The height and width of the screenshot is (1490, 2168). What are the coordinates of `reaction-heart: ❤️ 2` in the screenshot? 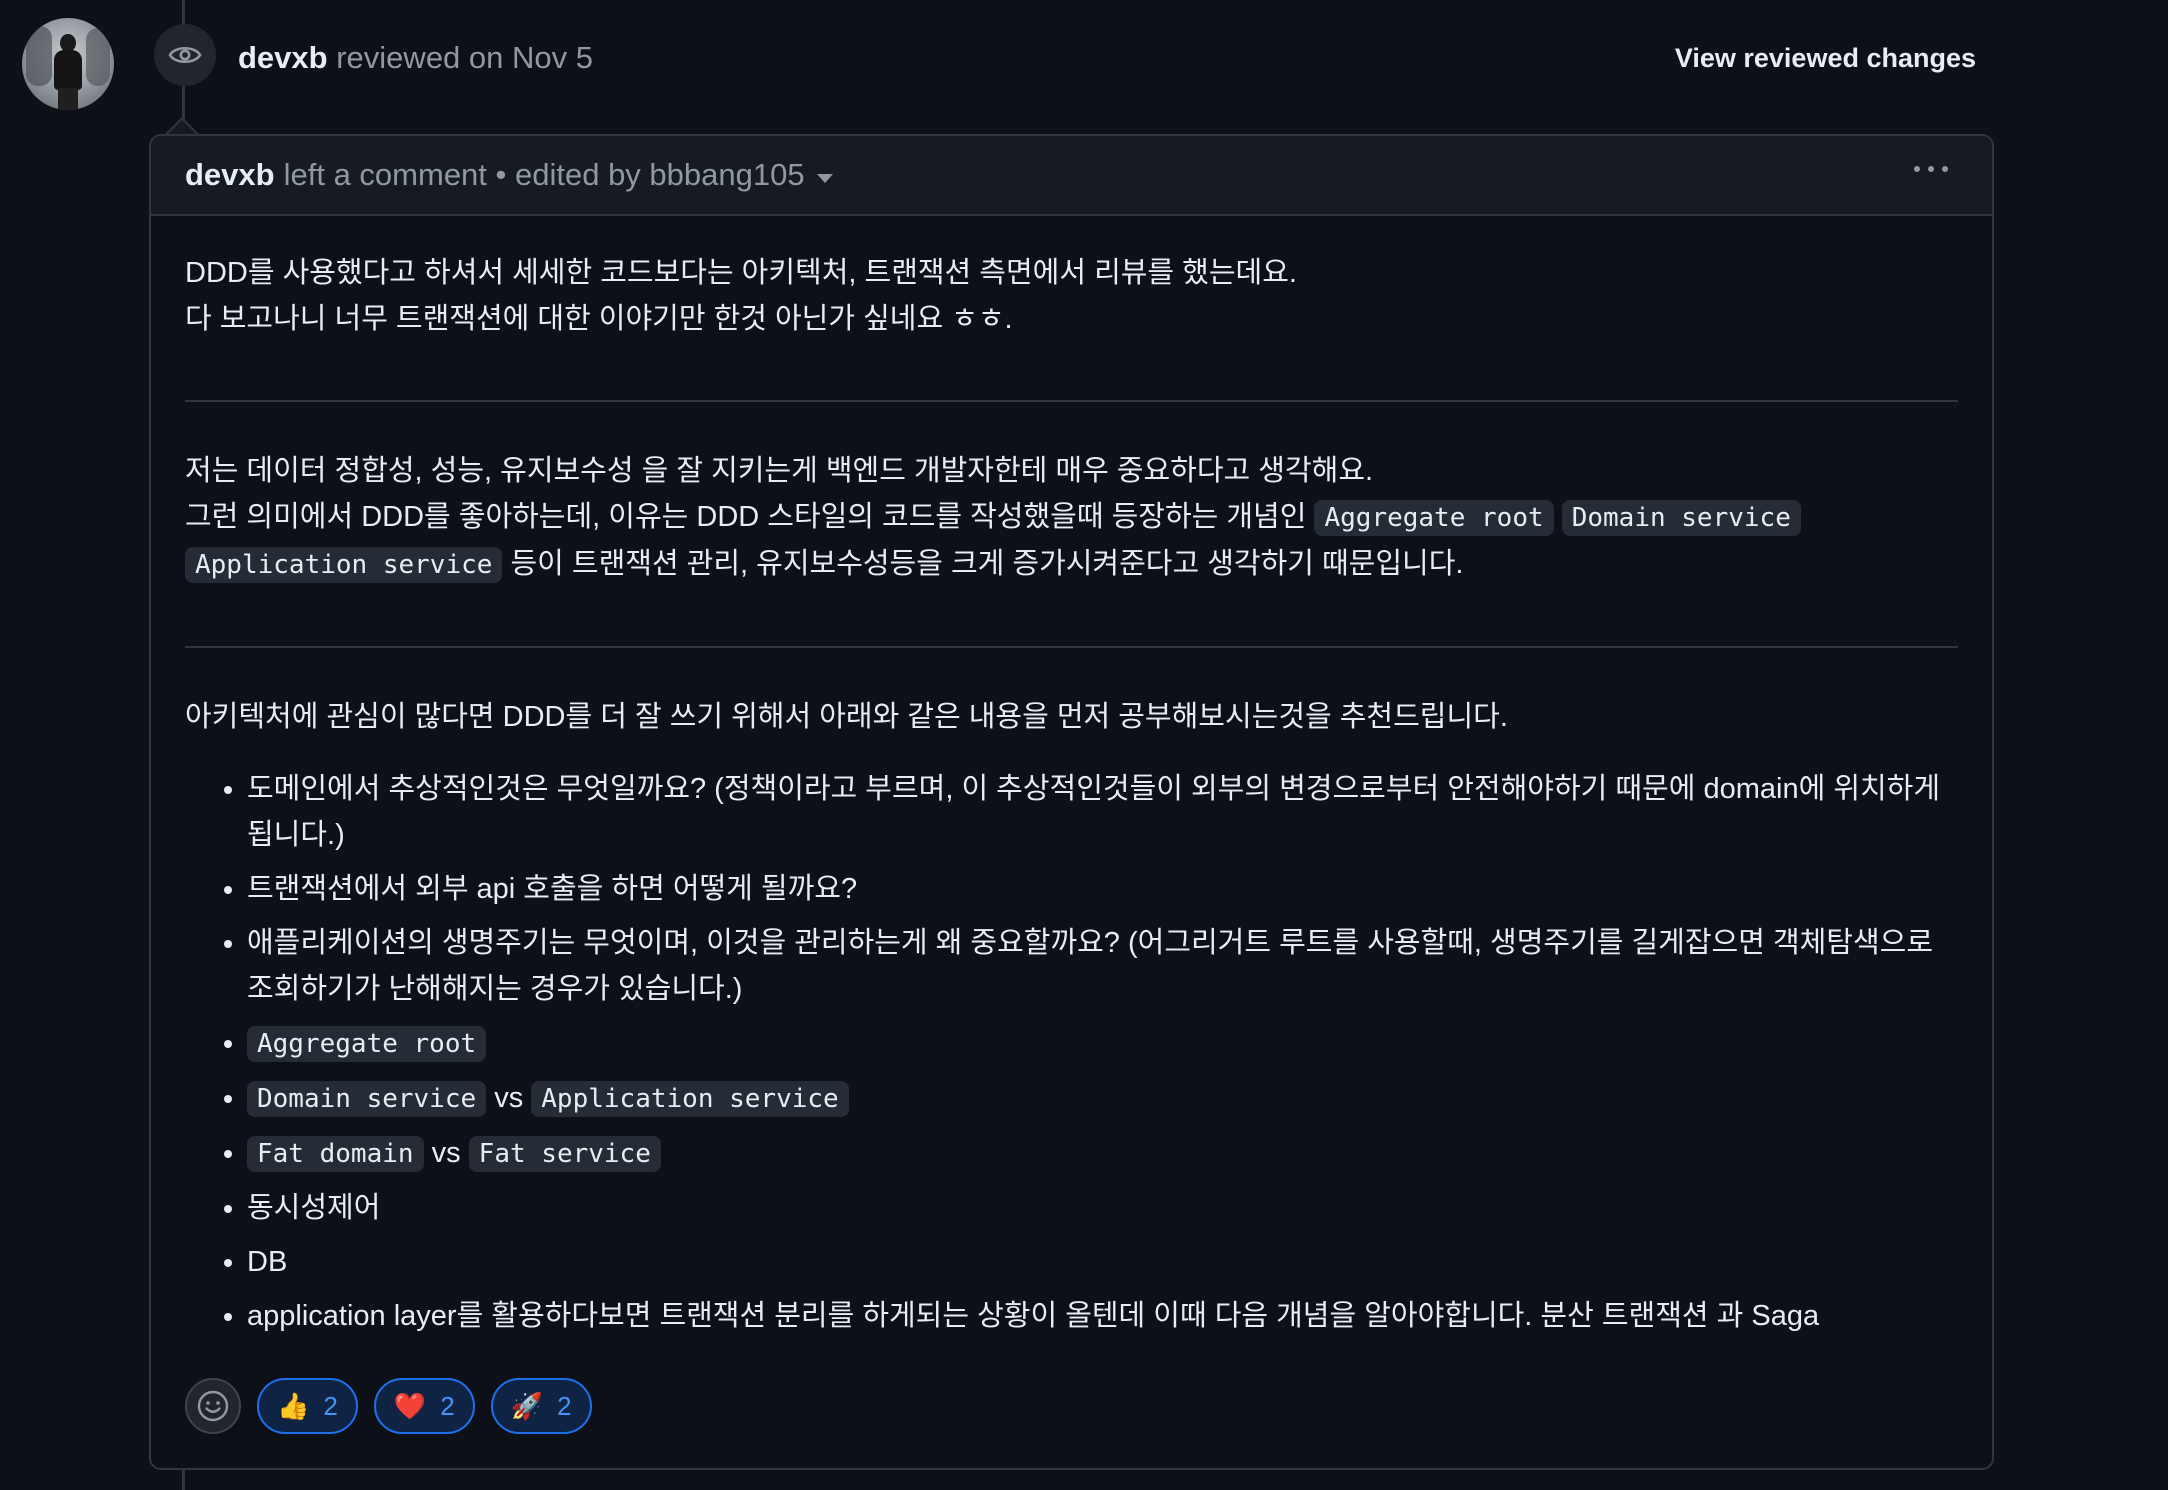 It's located at (424, 1406).